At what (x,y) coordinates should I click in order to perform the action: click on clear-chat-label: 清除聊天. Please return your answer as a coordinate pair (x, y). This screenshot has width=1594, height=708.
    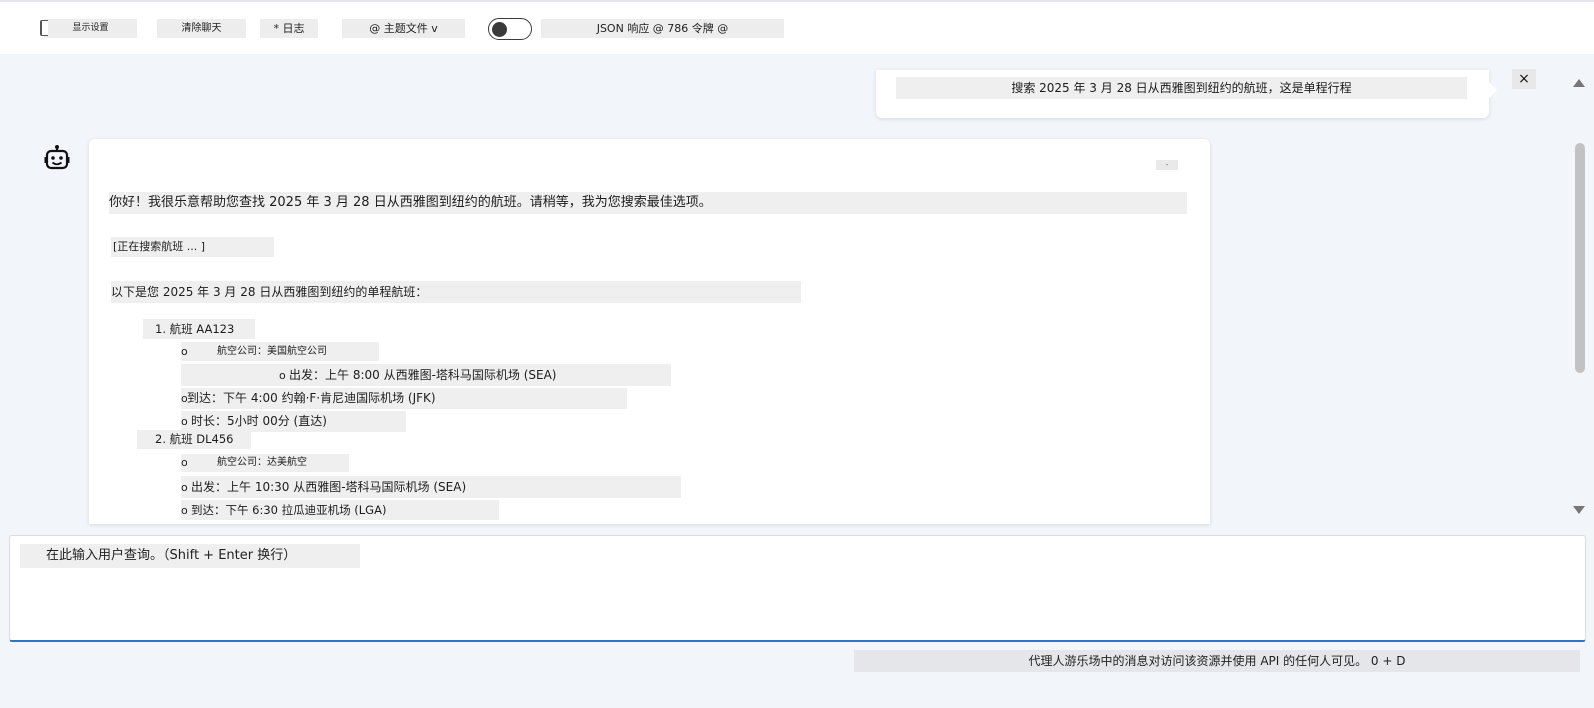
    Looking at the image, I should click on (201, 28).